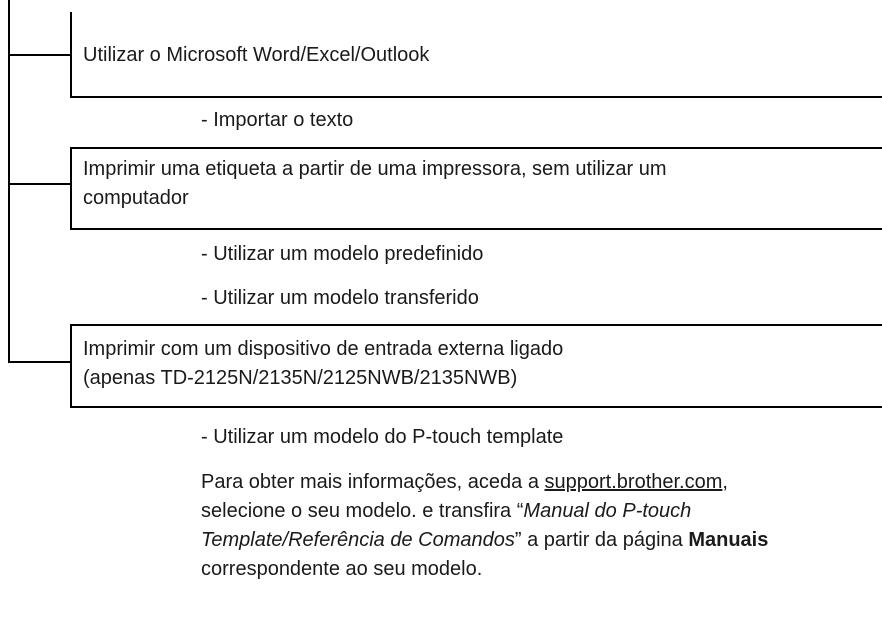 This screenshot has height=619, width=882. Describe the element at coordinates (300, 378) in the screenshot. I see `section-title-line: (apenas TD-2125N/2135N/2125NWB/2135NWB)` at that location.